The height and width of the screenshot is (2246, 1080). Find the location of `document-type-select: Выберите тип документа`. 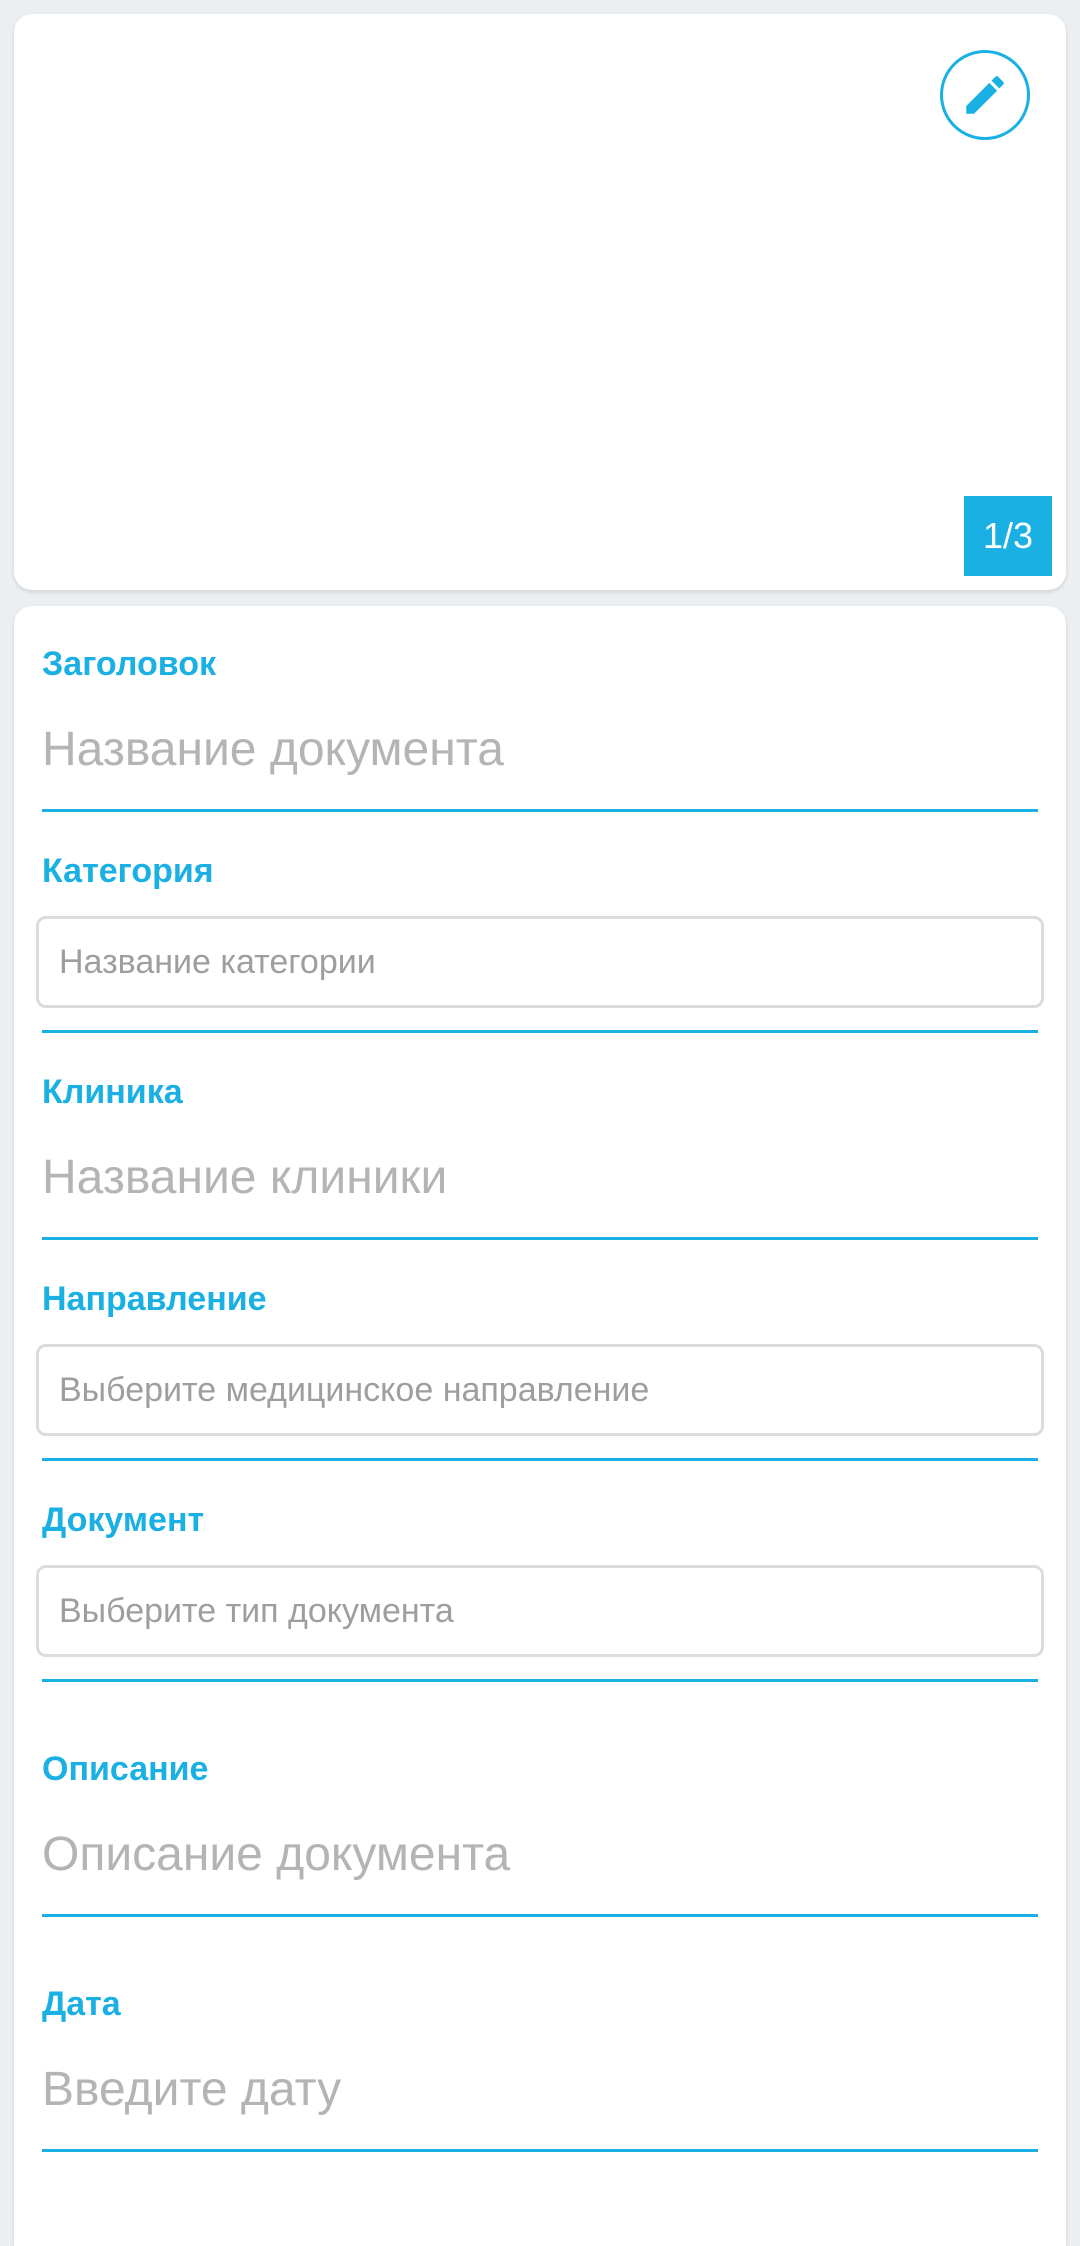

document-type-select: Выберите тип документа is located at coordinates (540, 1611).